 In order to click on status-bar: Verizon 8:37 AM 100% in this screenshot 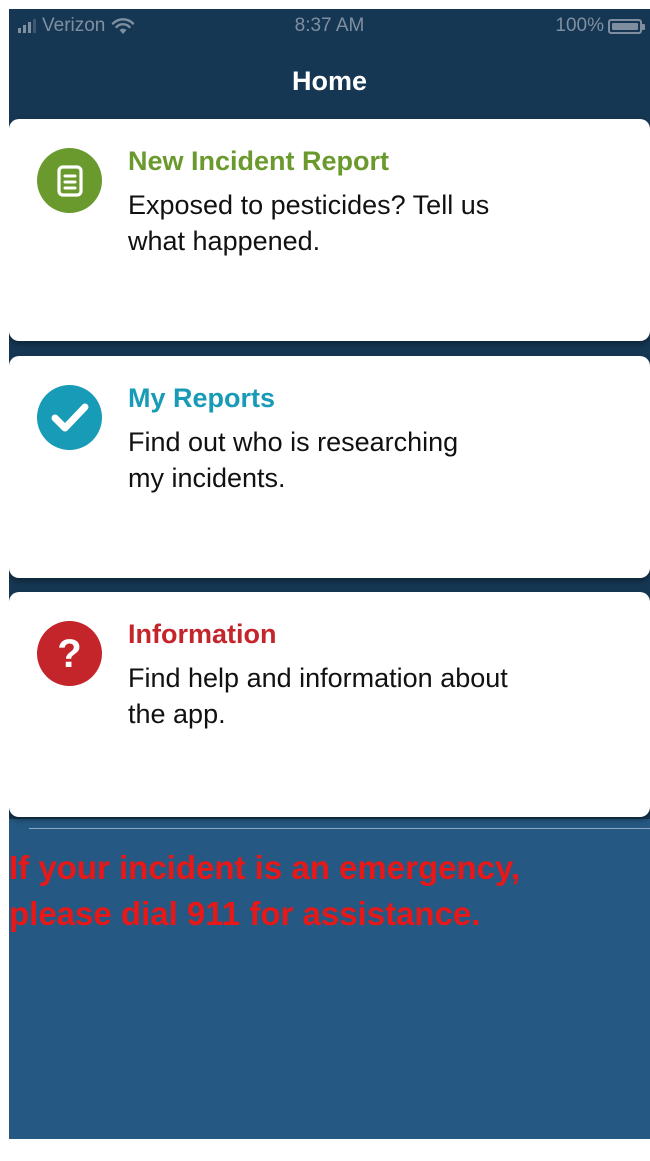, I will do `click(329, 26)`.